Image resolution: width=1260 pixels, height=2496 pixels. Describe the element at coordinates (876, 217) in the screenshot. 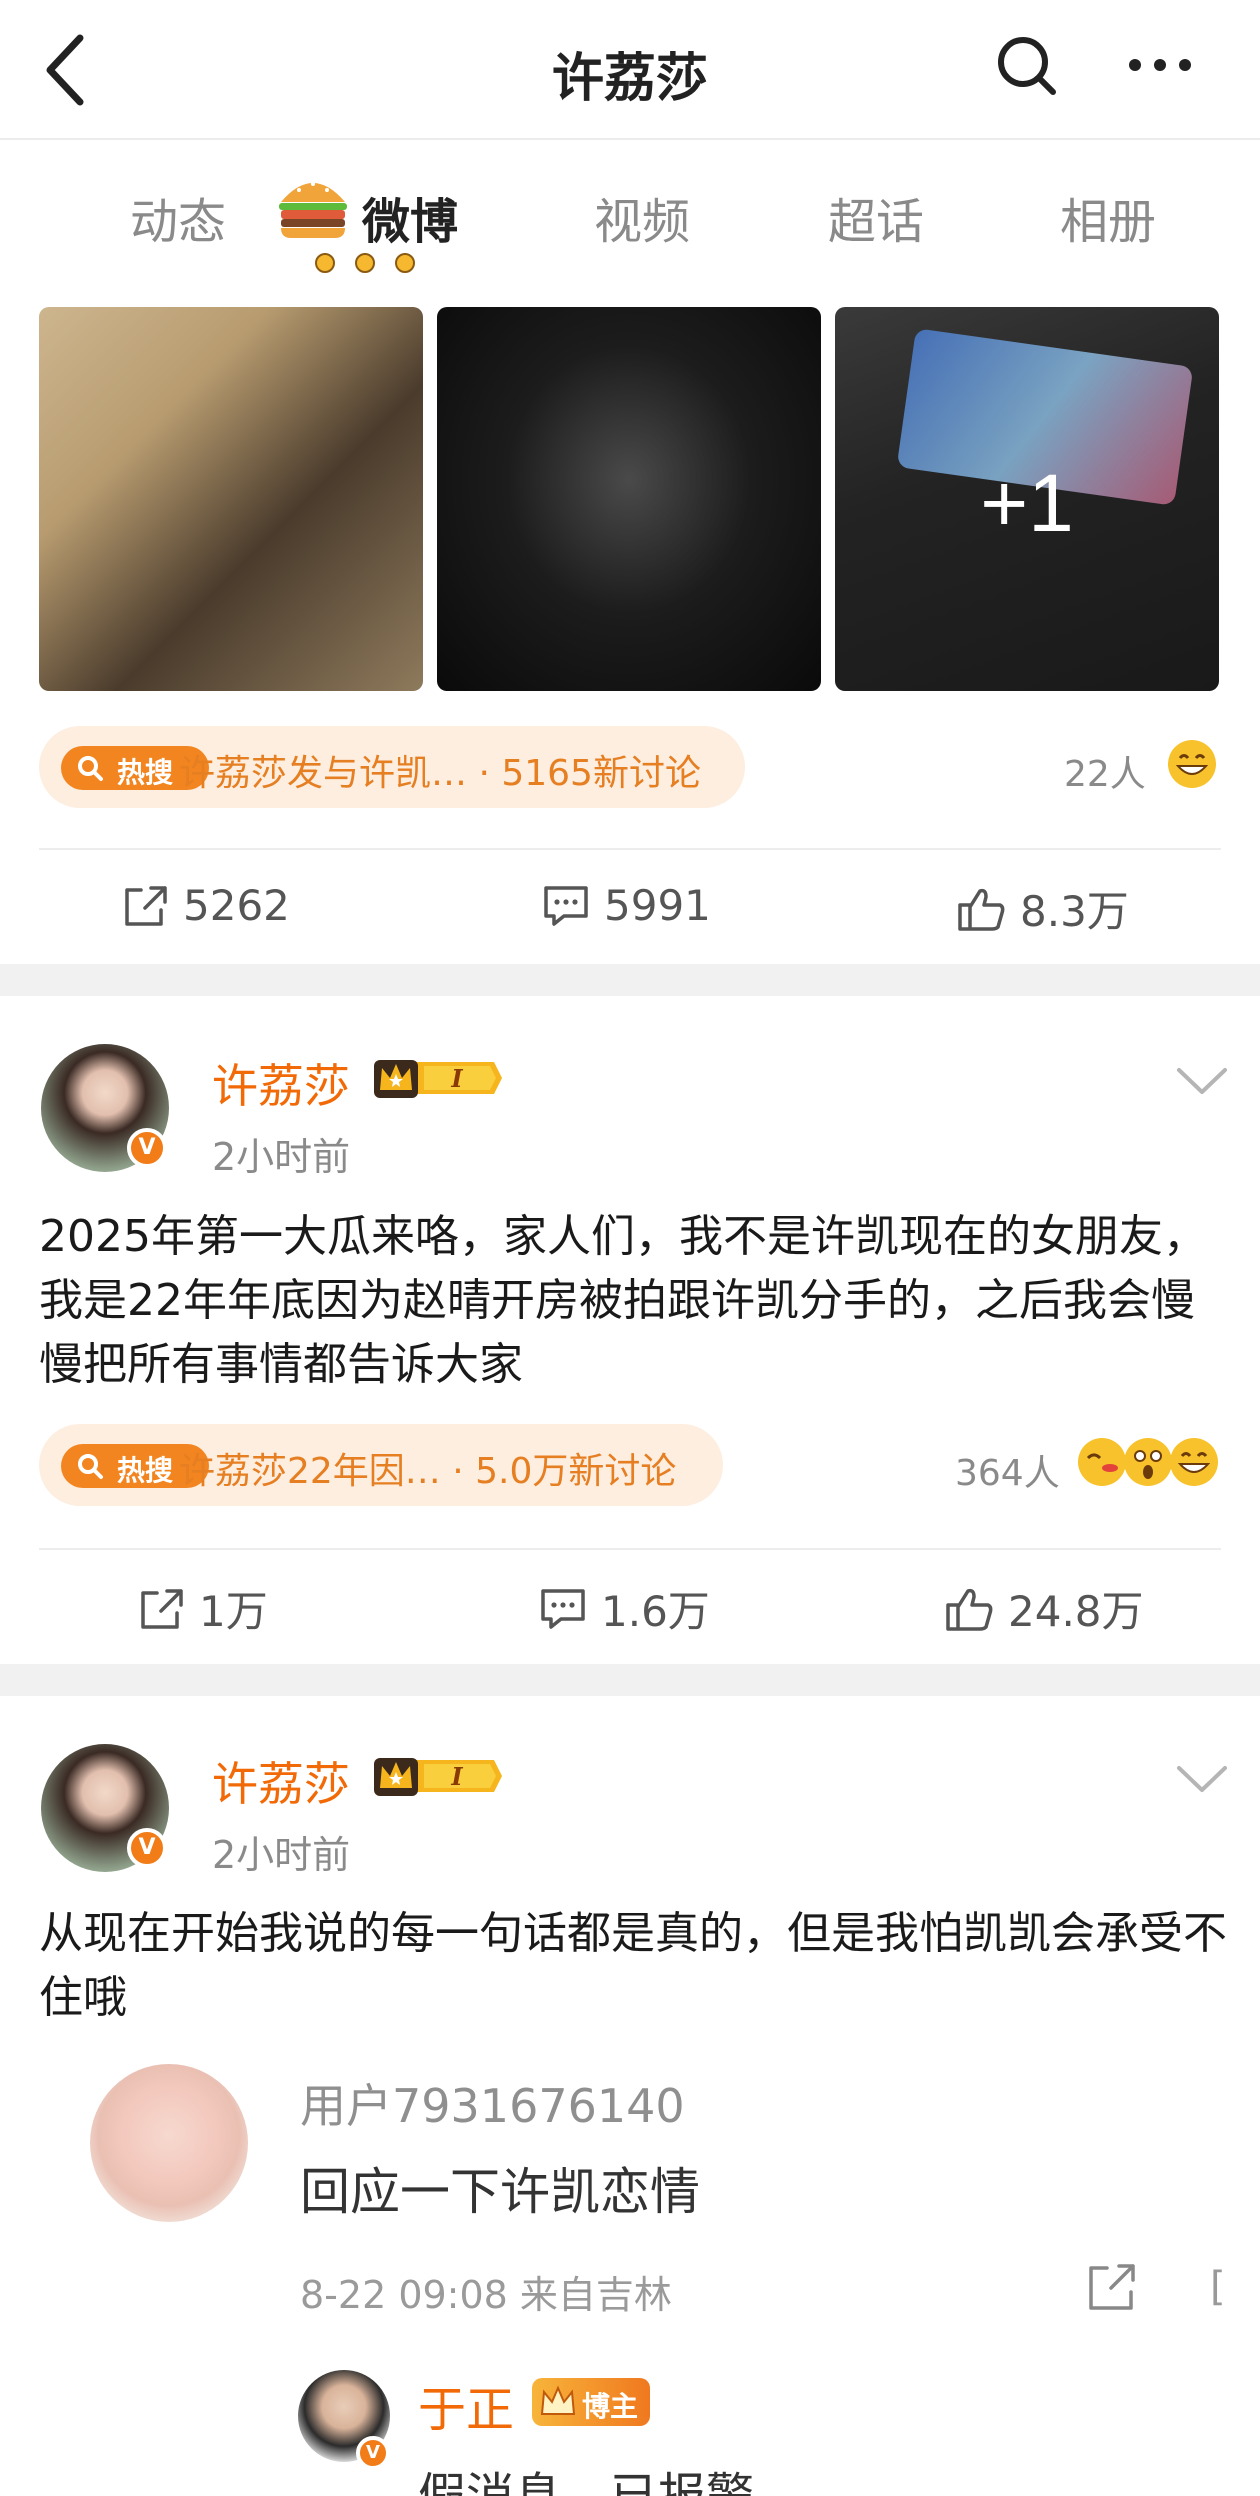

I see `tab-supertopic: 超话` at that location.